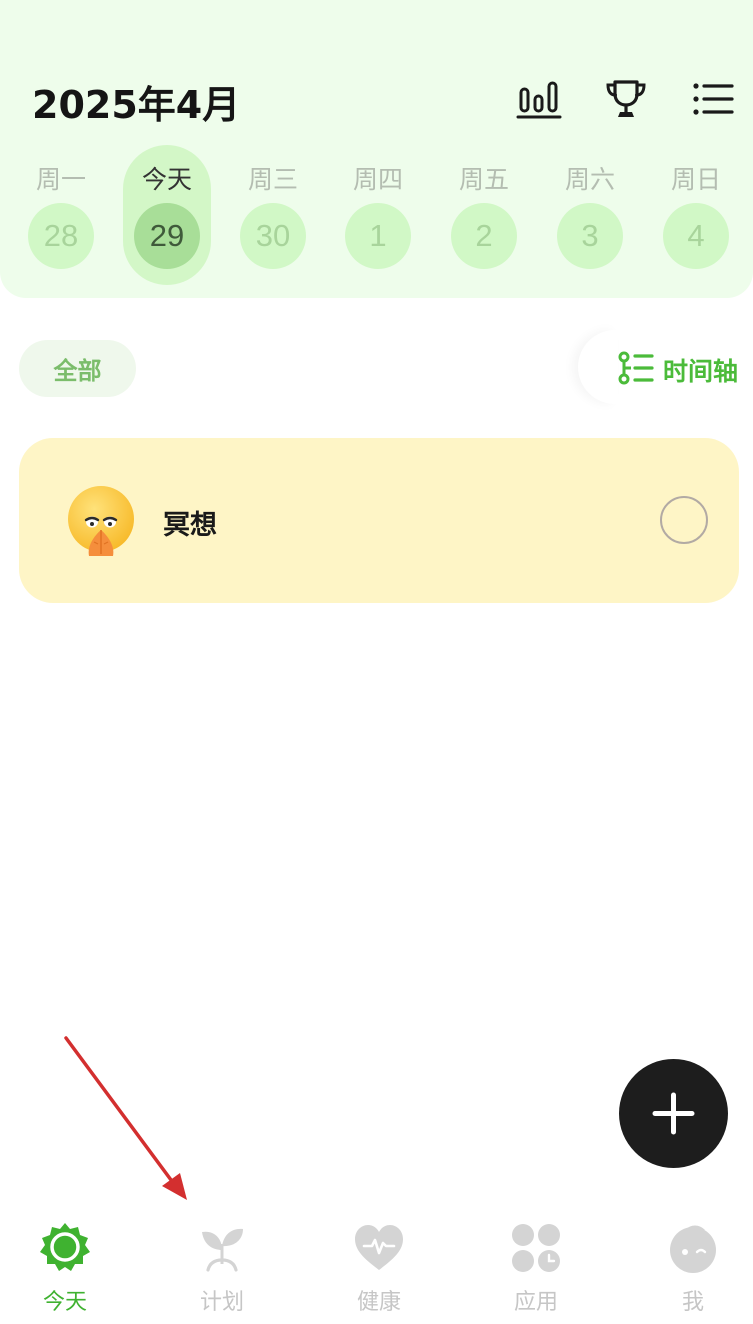 This screenshot has width=753, height=1324. Describe the element at coordinates (700, 370) in the screenshot. I see `timeline-label: 时间轴` at that location.